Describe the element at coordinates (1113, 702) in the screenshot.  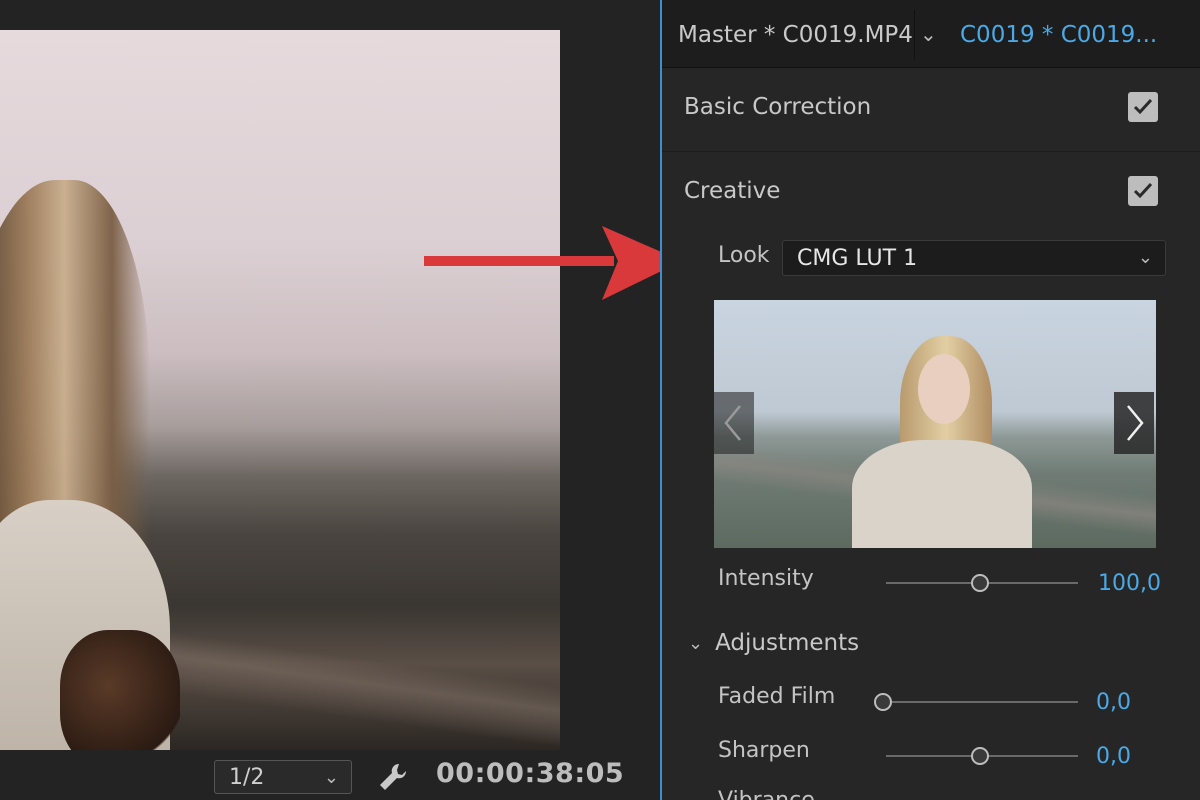
I see `faded-film-value: 0,0` at that location.